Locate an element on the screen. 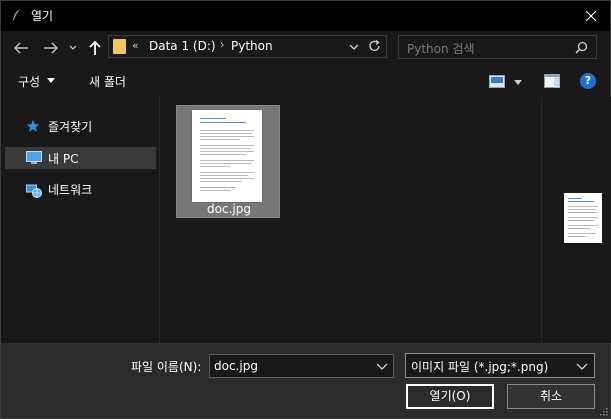 Image resolution: width=611 pixels, height=419 pixels. address-bar: « Data 1 (D:) › Python is located at coordinates (247, 46).